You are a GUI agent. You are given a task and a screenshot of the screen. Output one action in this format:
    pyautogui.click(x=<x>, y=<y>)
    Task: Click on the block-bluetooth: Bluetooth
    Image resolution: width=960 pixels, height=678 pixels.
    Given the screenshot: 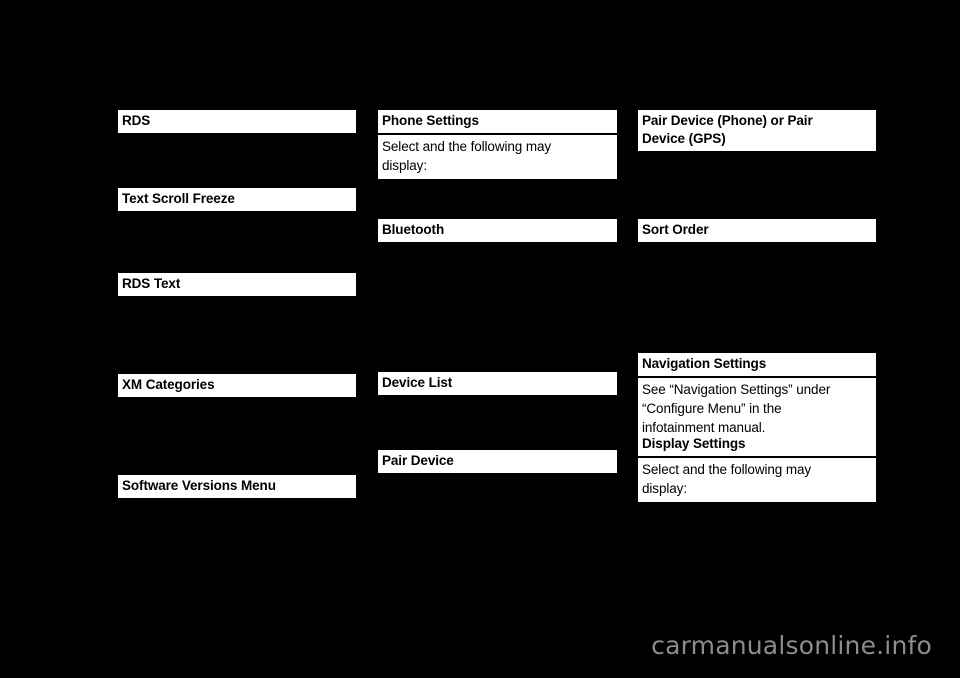 What is the action you would take?
    pyautogui.click(x=497, y=230)
    